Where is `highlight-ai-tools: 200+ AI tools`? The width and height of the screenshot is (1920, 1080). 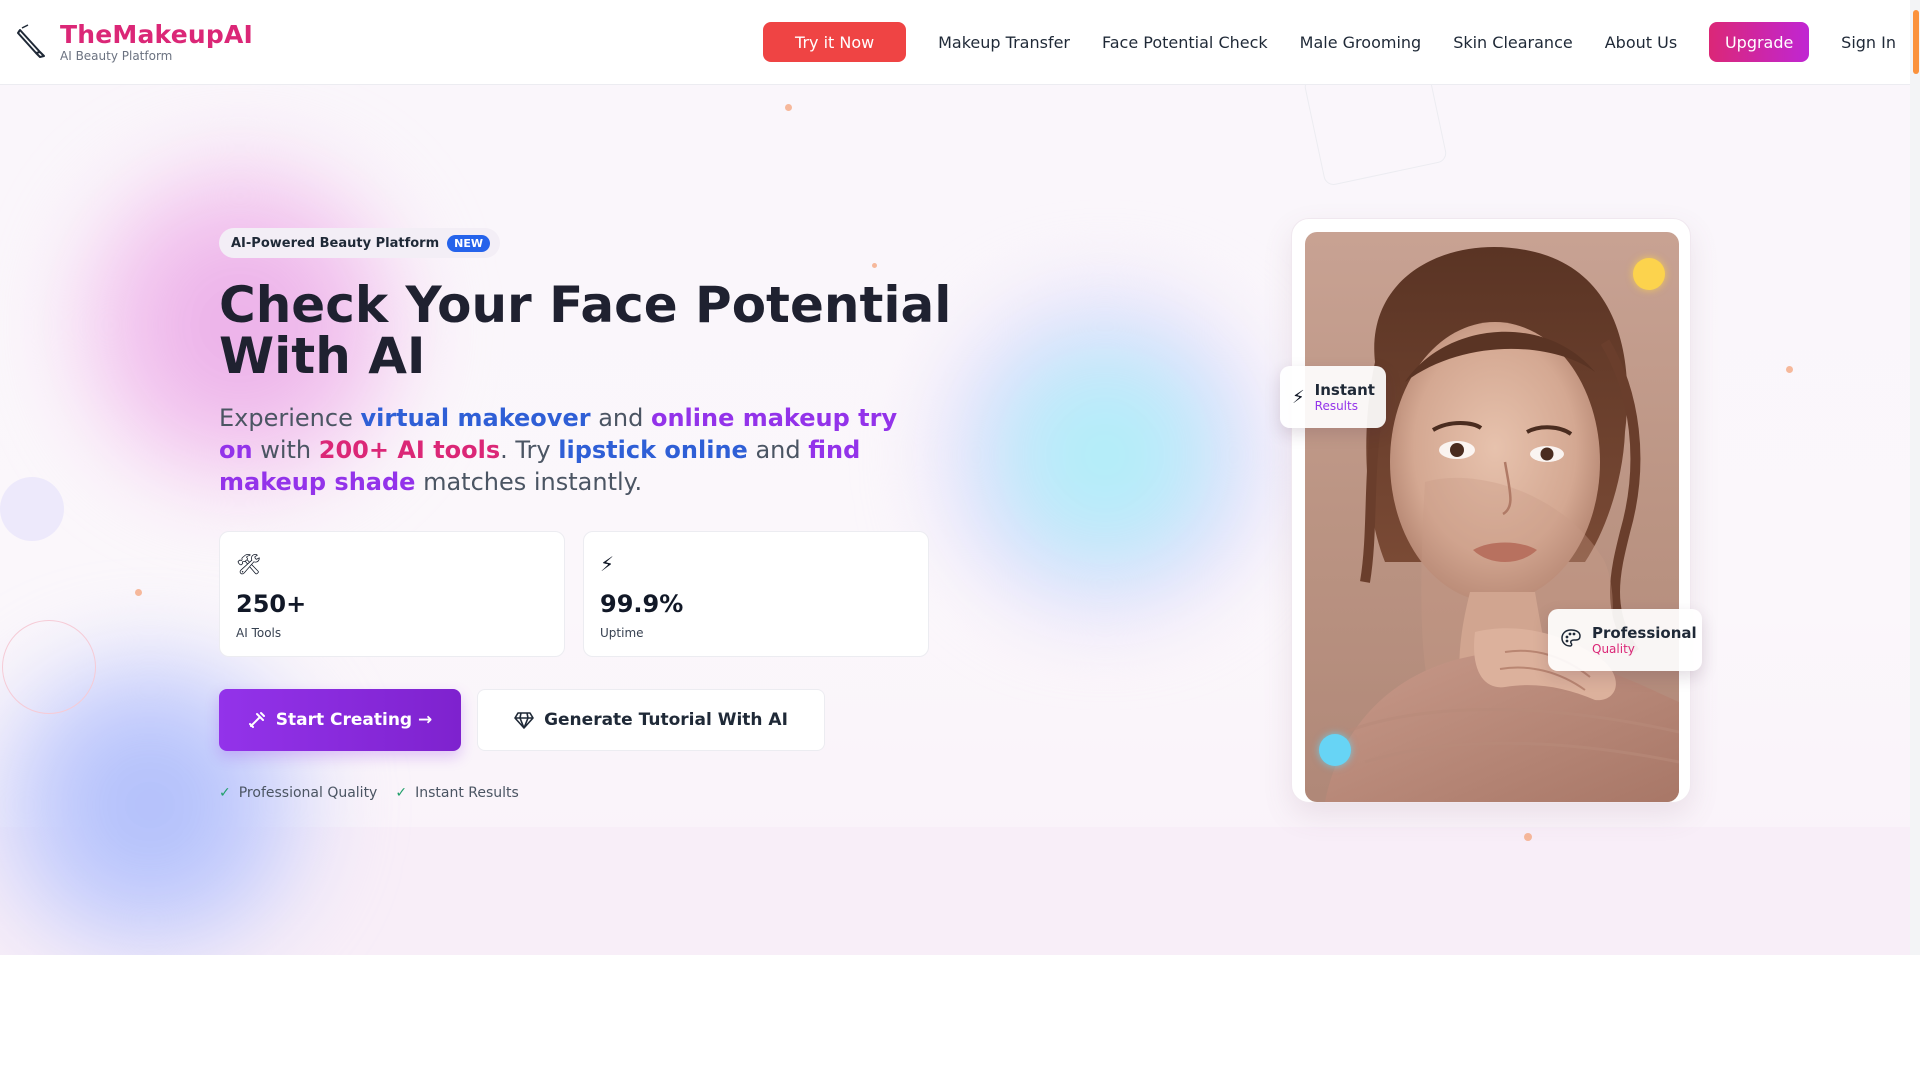 highlight-ai-tools: 200+ AI tools is located at coordinates (409, 450).